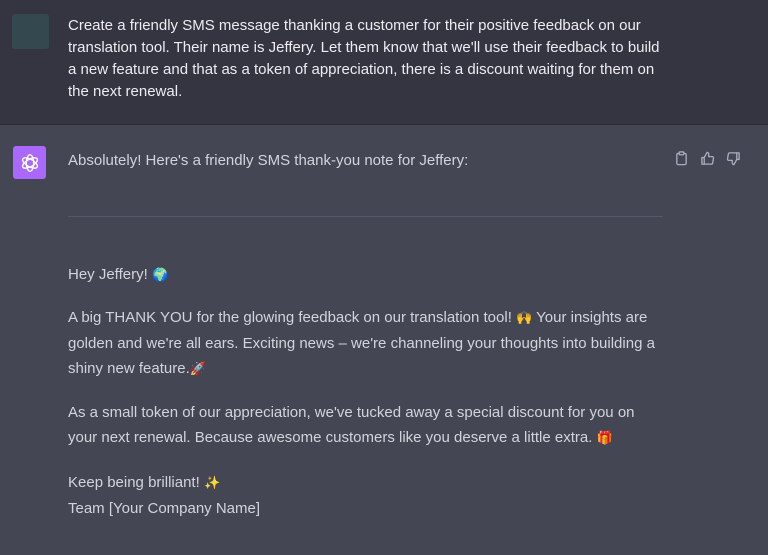 The height and width of the screenshot is (555, 768). I want to click on copy-button, so click(681, 158).